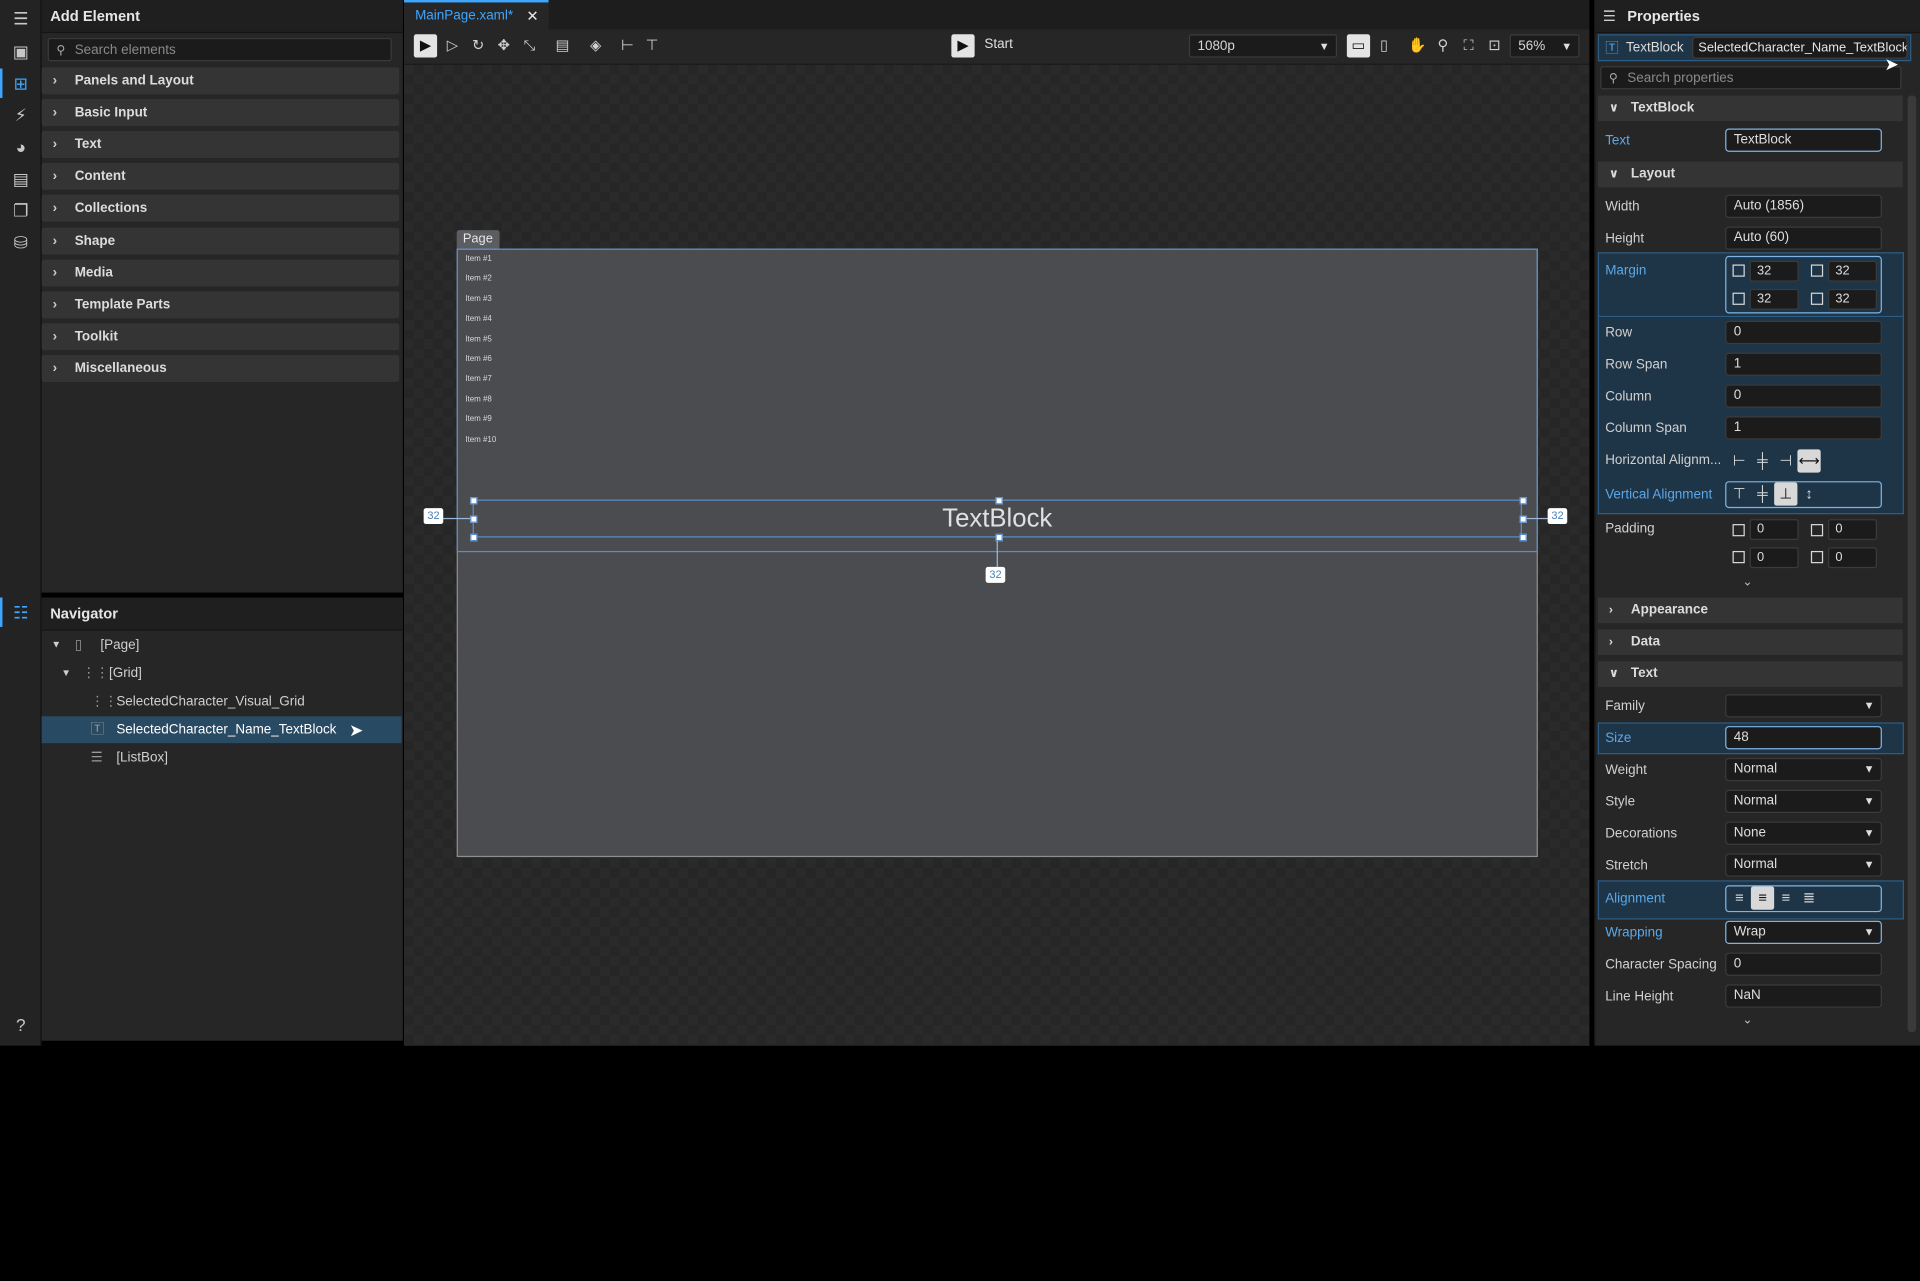 Image resolution: width=1920 pixels, height=1281 pixels. Describe the element at coordinates (595, 45) in the screenshot. I see `snap-icon: ◈` at that location.